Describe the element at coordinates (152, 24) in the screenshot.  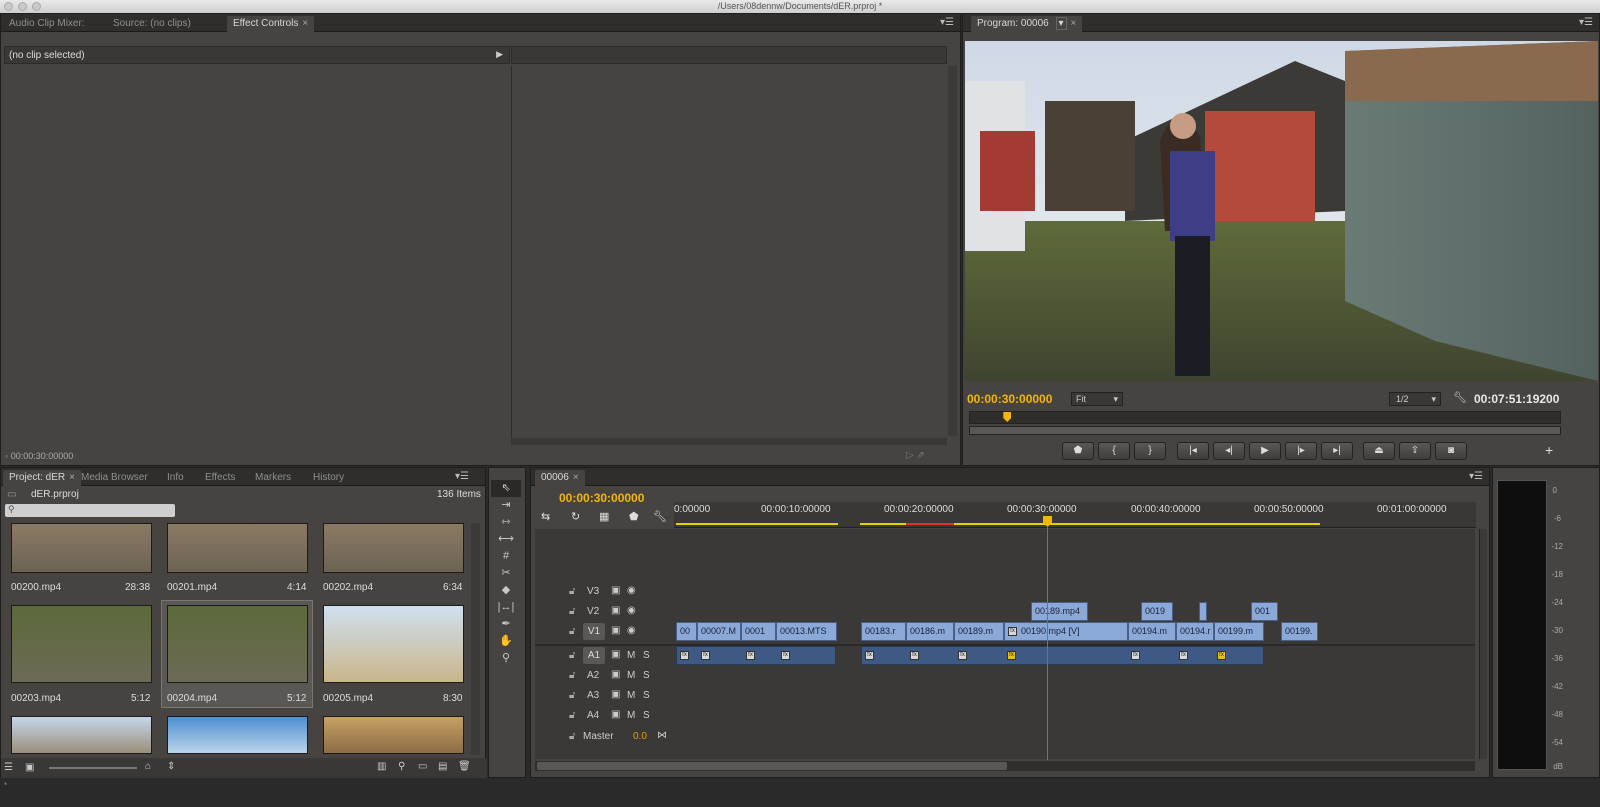
I see `tab-source: Source: (no clips)` at that location.